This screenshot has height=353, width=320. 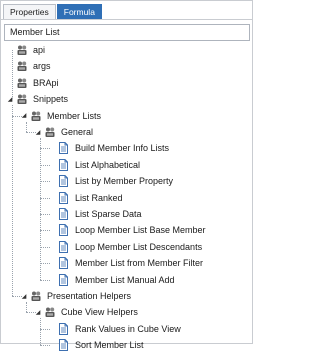 I want to click on tree-item-label: Rank Values in Cube View, so click(x=128, y=328).